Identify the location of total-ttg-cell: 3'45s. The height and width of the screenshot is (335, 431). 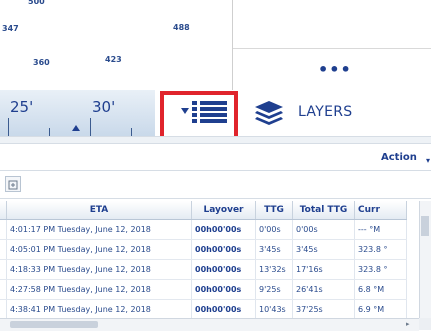
(323, 249).